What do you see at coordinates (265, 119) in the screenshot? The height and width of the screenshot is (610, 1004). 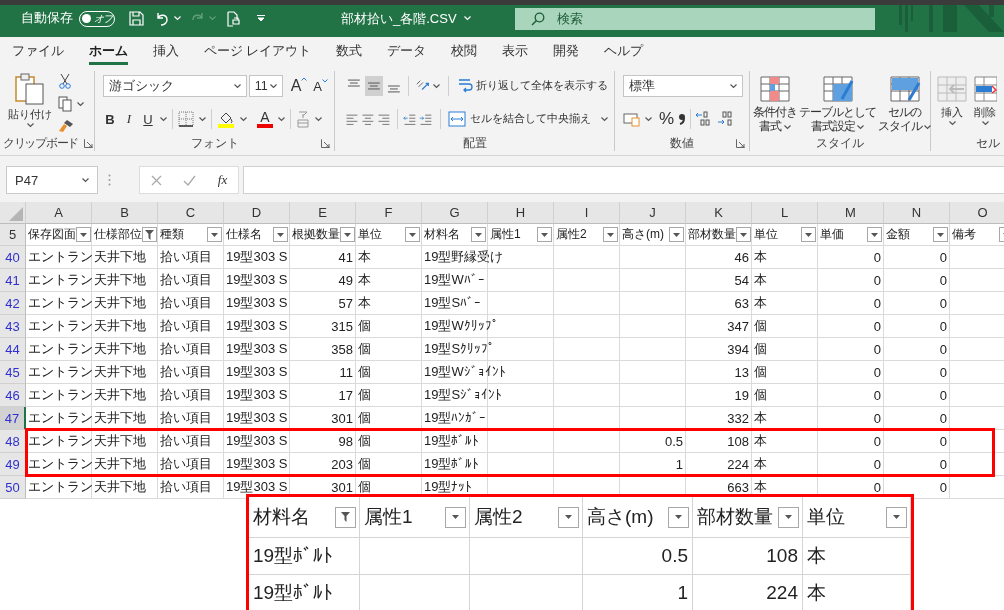 I see `font-color-button: A` at bounding box center [265, 119].